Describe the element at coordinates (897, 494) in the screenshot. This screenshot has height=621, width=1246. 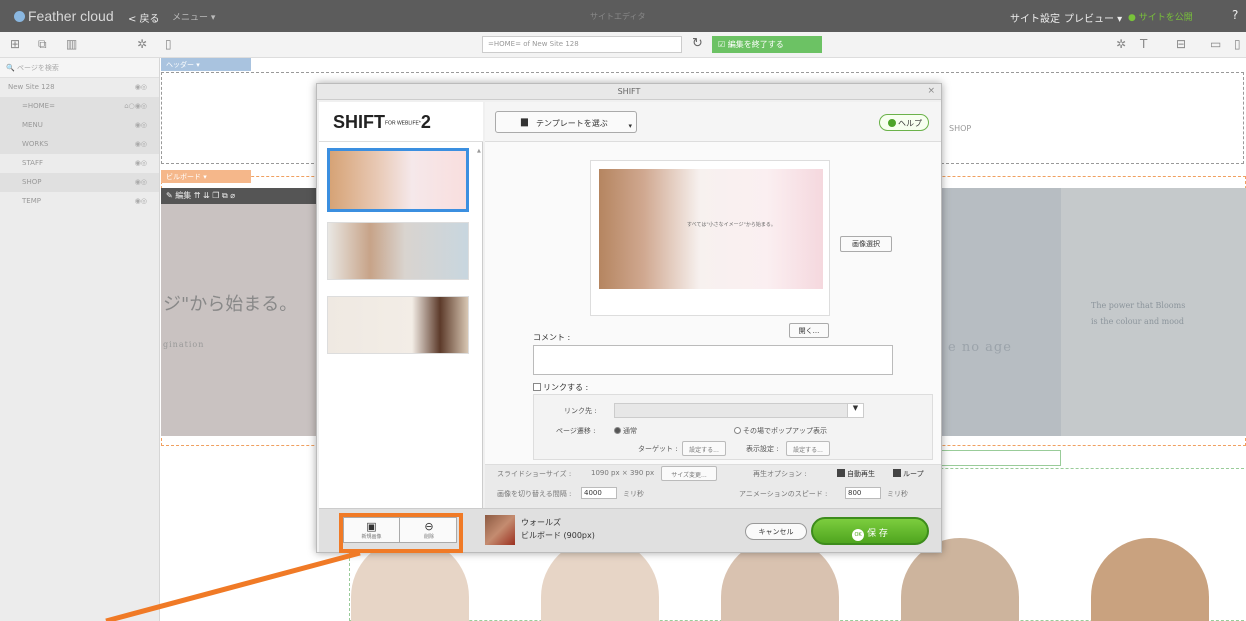
I see `animation-speed-unit: ミリ秒` at that location.